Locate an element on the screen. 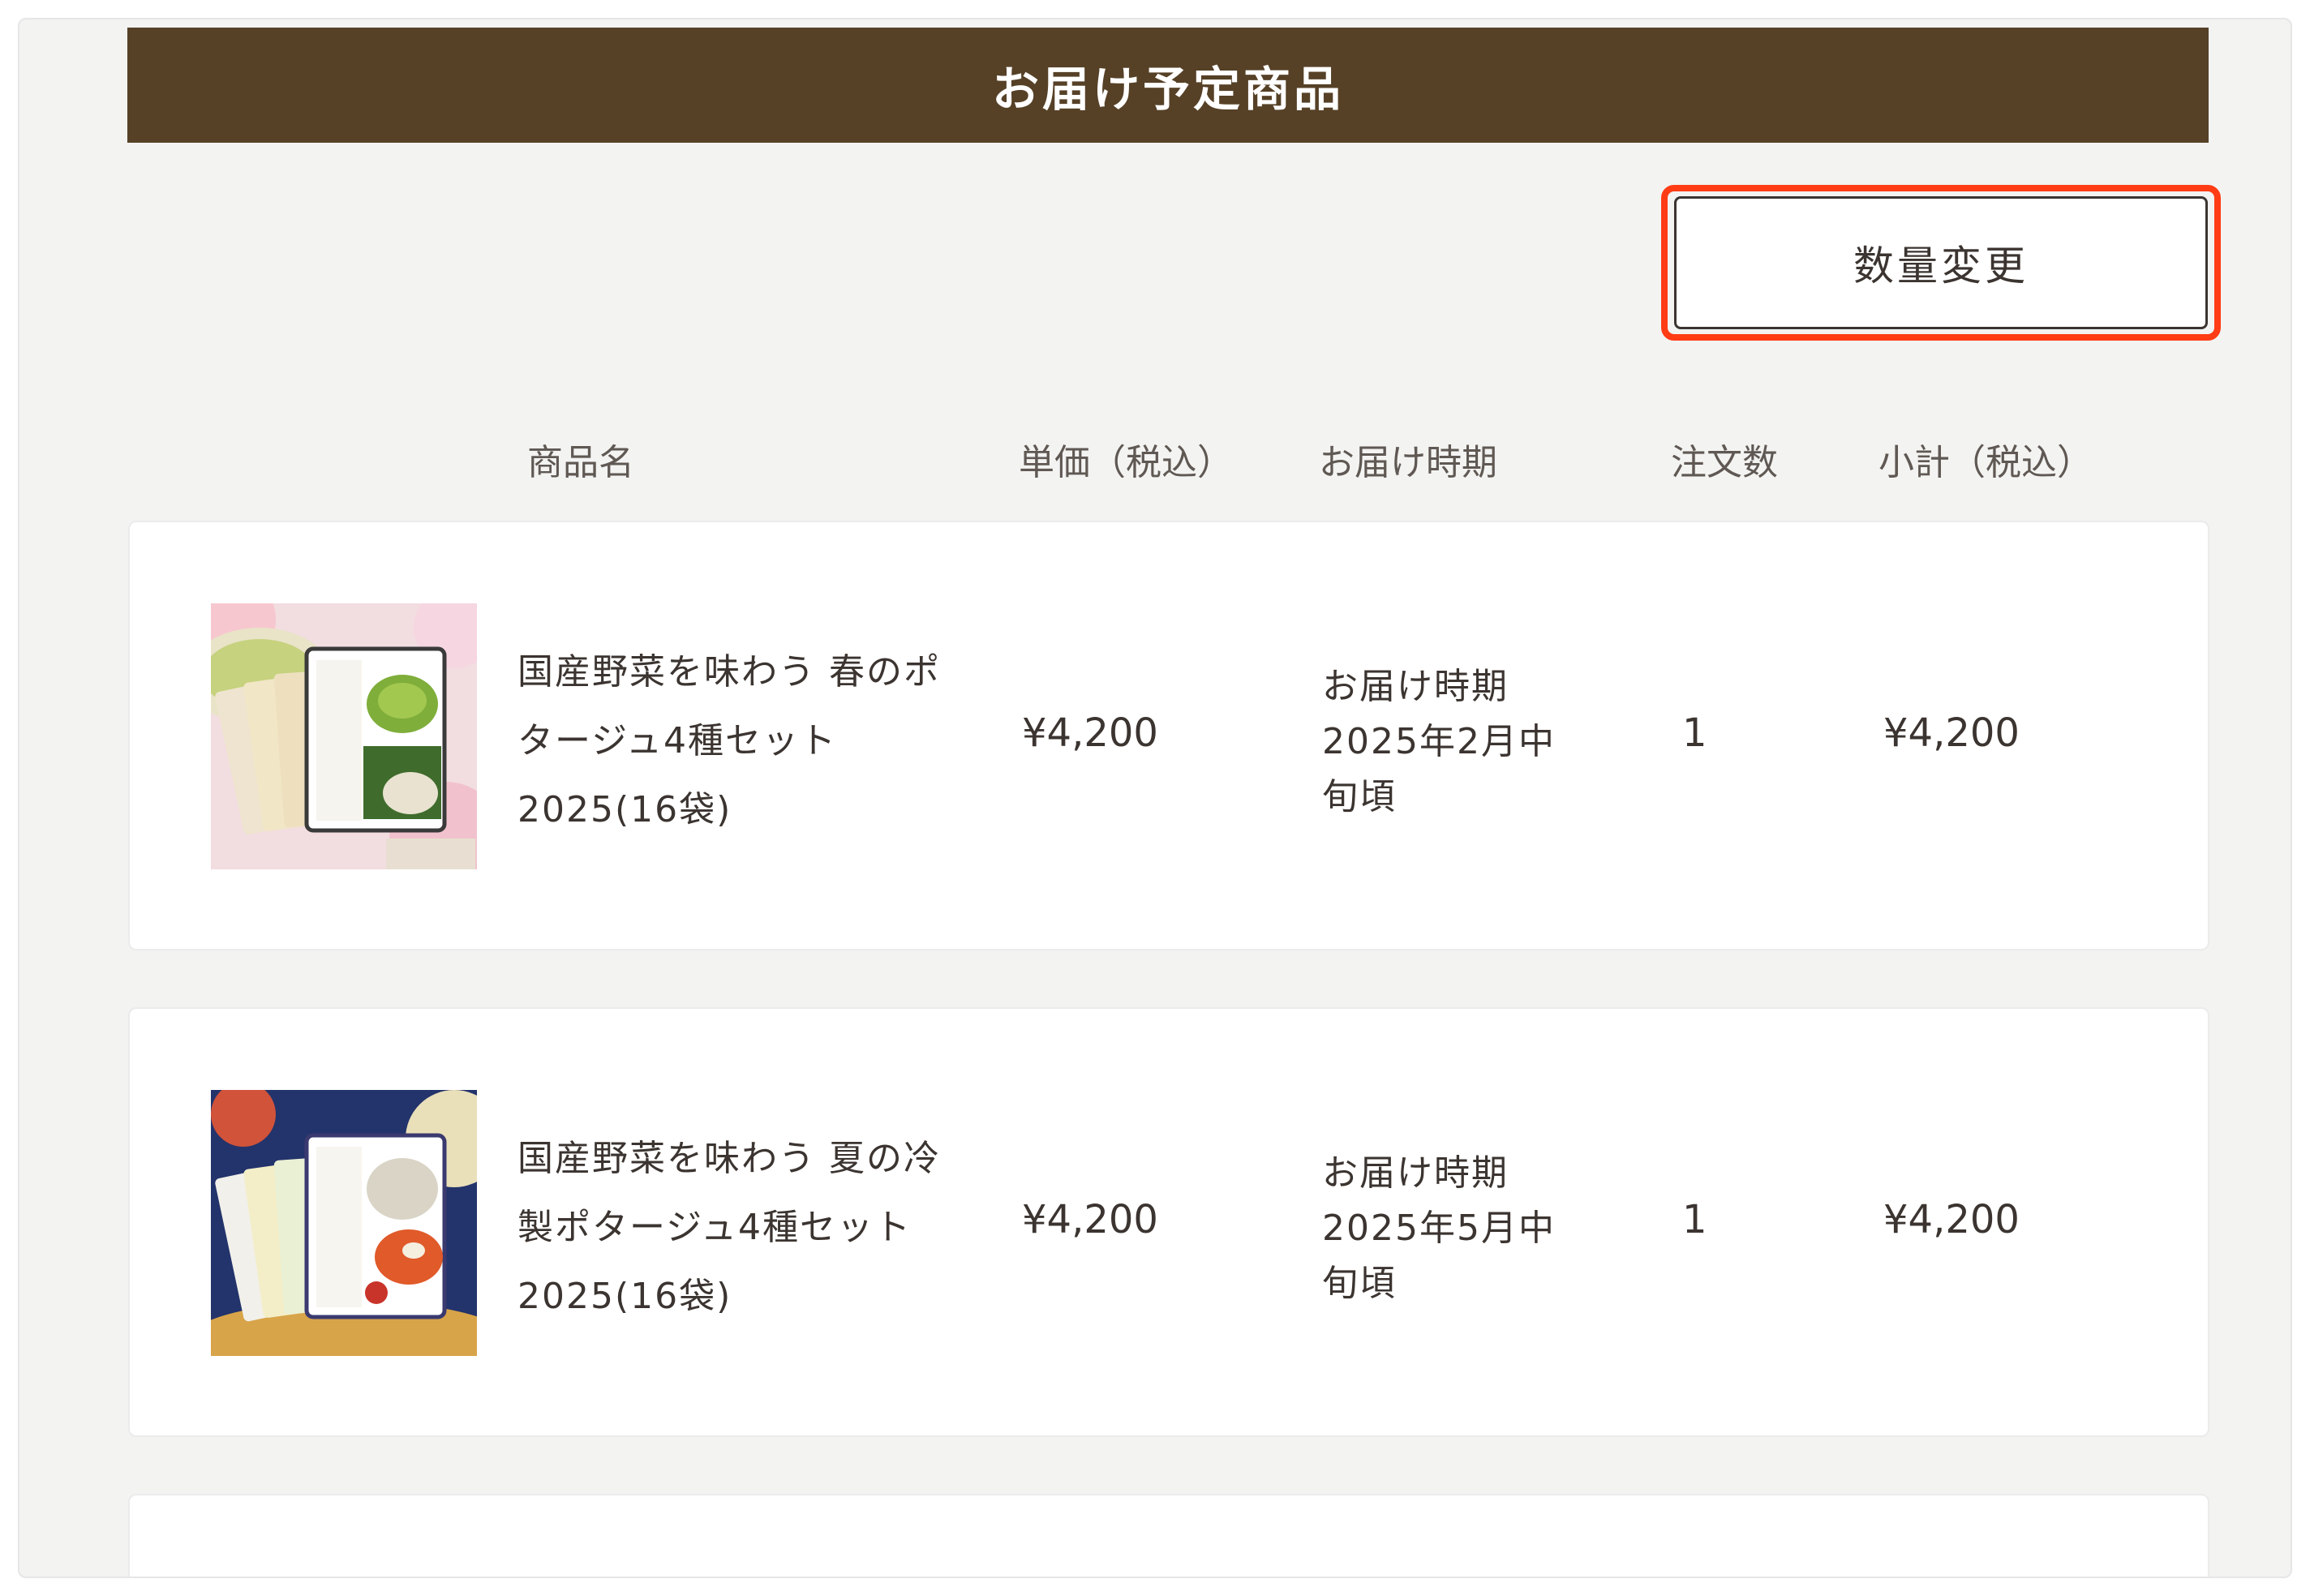  column-header-name: 商品名 is located at coordinates (580, 462).